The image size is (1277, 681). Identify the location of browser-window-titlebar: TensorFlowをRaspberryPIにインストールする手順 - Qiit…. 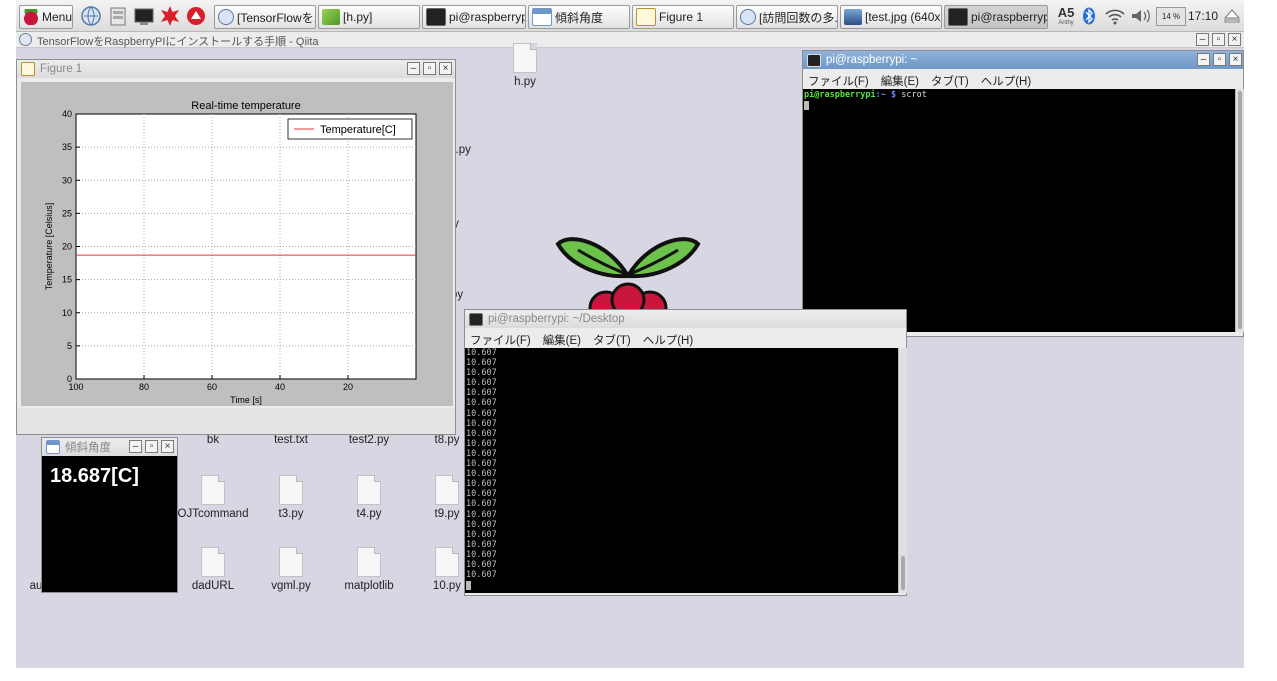
(630, 40).